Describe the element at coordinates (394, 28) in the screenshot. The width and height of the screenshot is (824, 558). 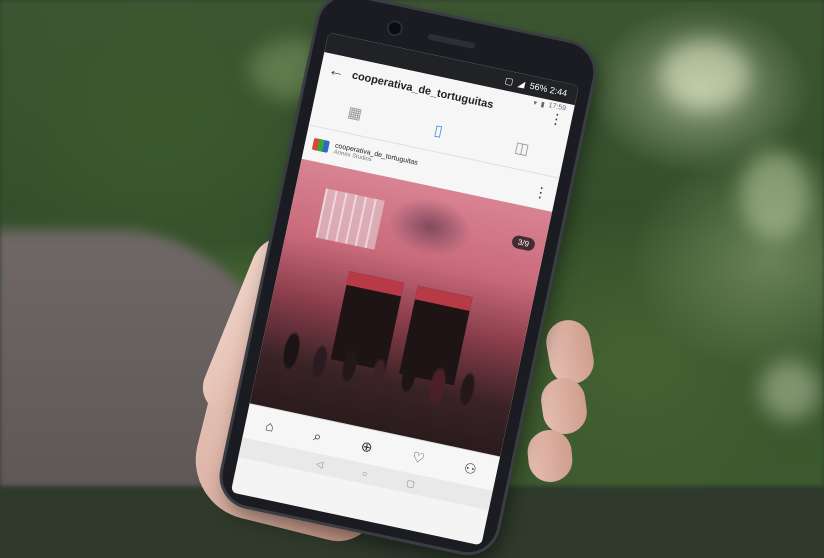
I see `front-camera` at that location.